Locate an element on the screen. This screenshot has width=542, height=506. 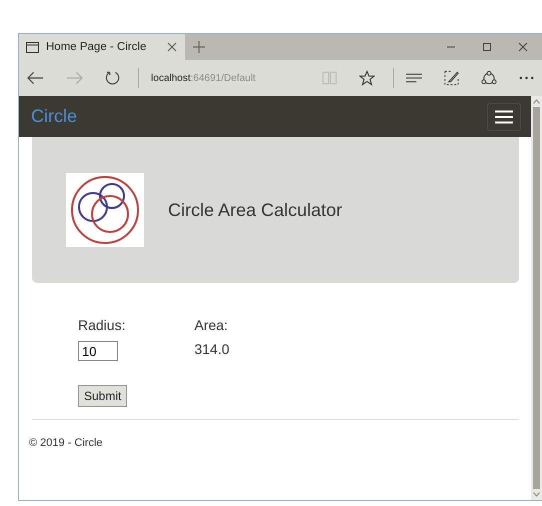
footer-text: © 2019 - Circle is located at coordinates (66, 443).